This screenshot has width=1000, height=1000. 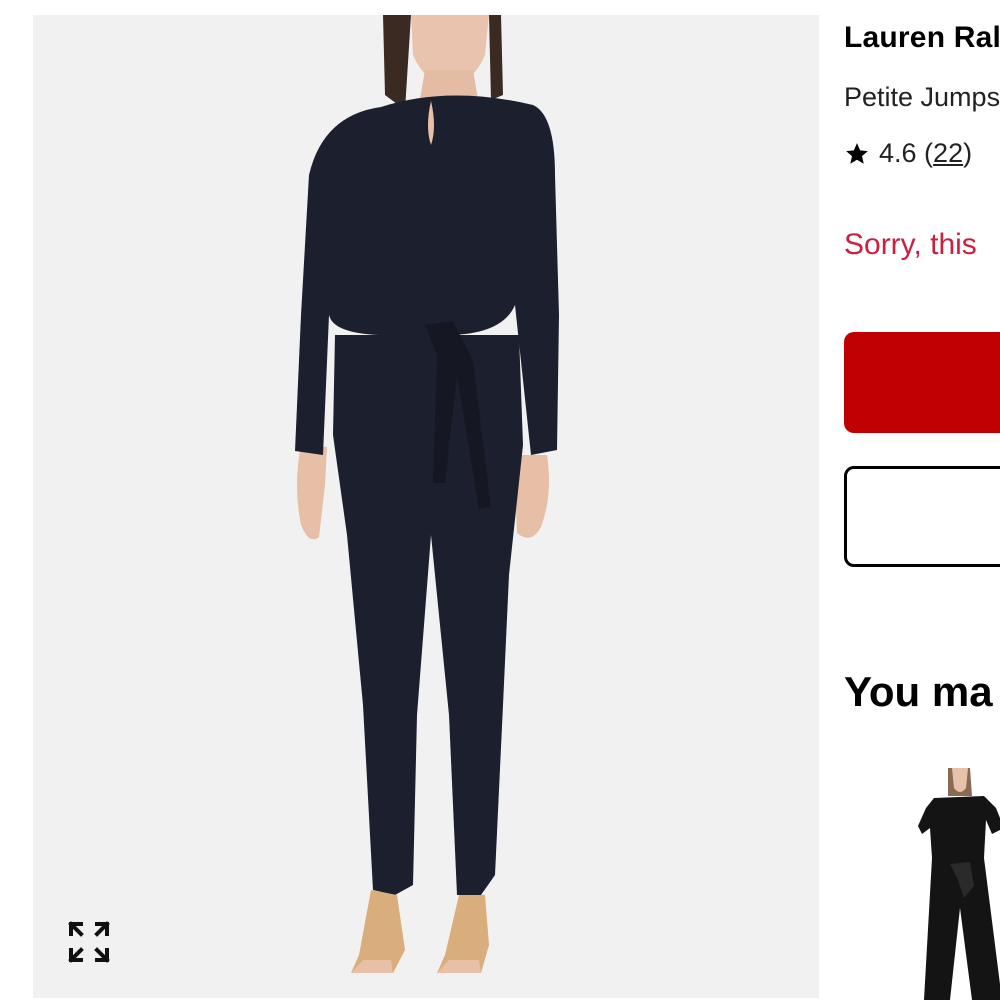 What do you see at coordinates (857, 153) in the screenshot?
I see `star-icon` at bounding box center [857, 153].